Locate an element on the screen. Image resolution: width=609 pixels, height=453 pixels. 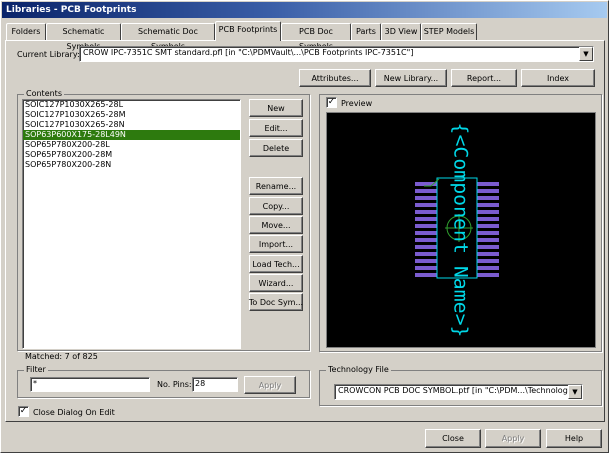
filter-title: Filter is located at coordinates (36, 369).